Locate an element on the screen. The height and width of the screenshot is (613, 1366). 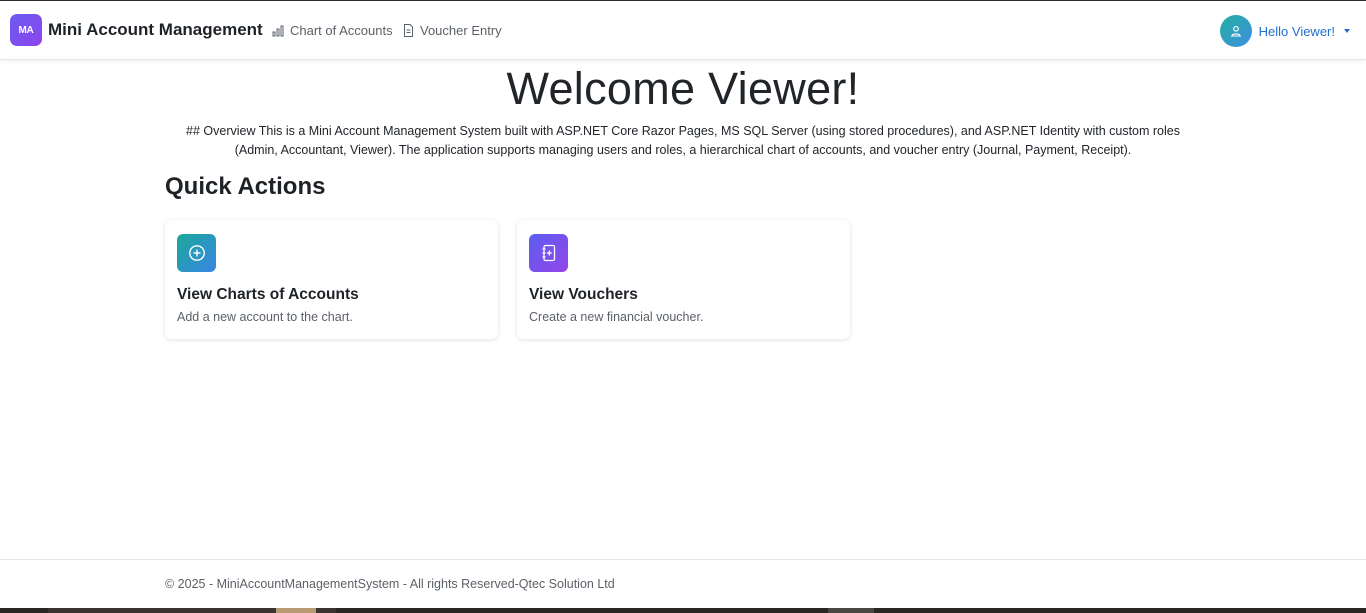
bar-chart-icon is located at coordinates (278, 30).